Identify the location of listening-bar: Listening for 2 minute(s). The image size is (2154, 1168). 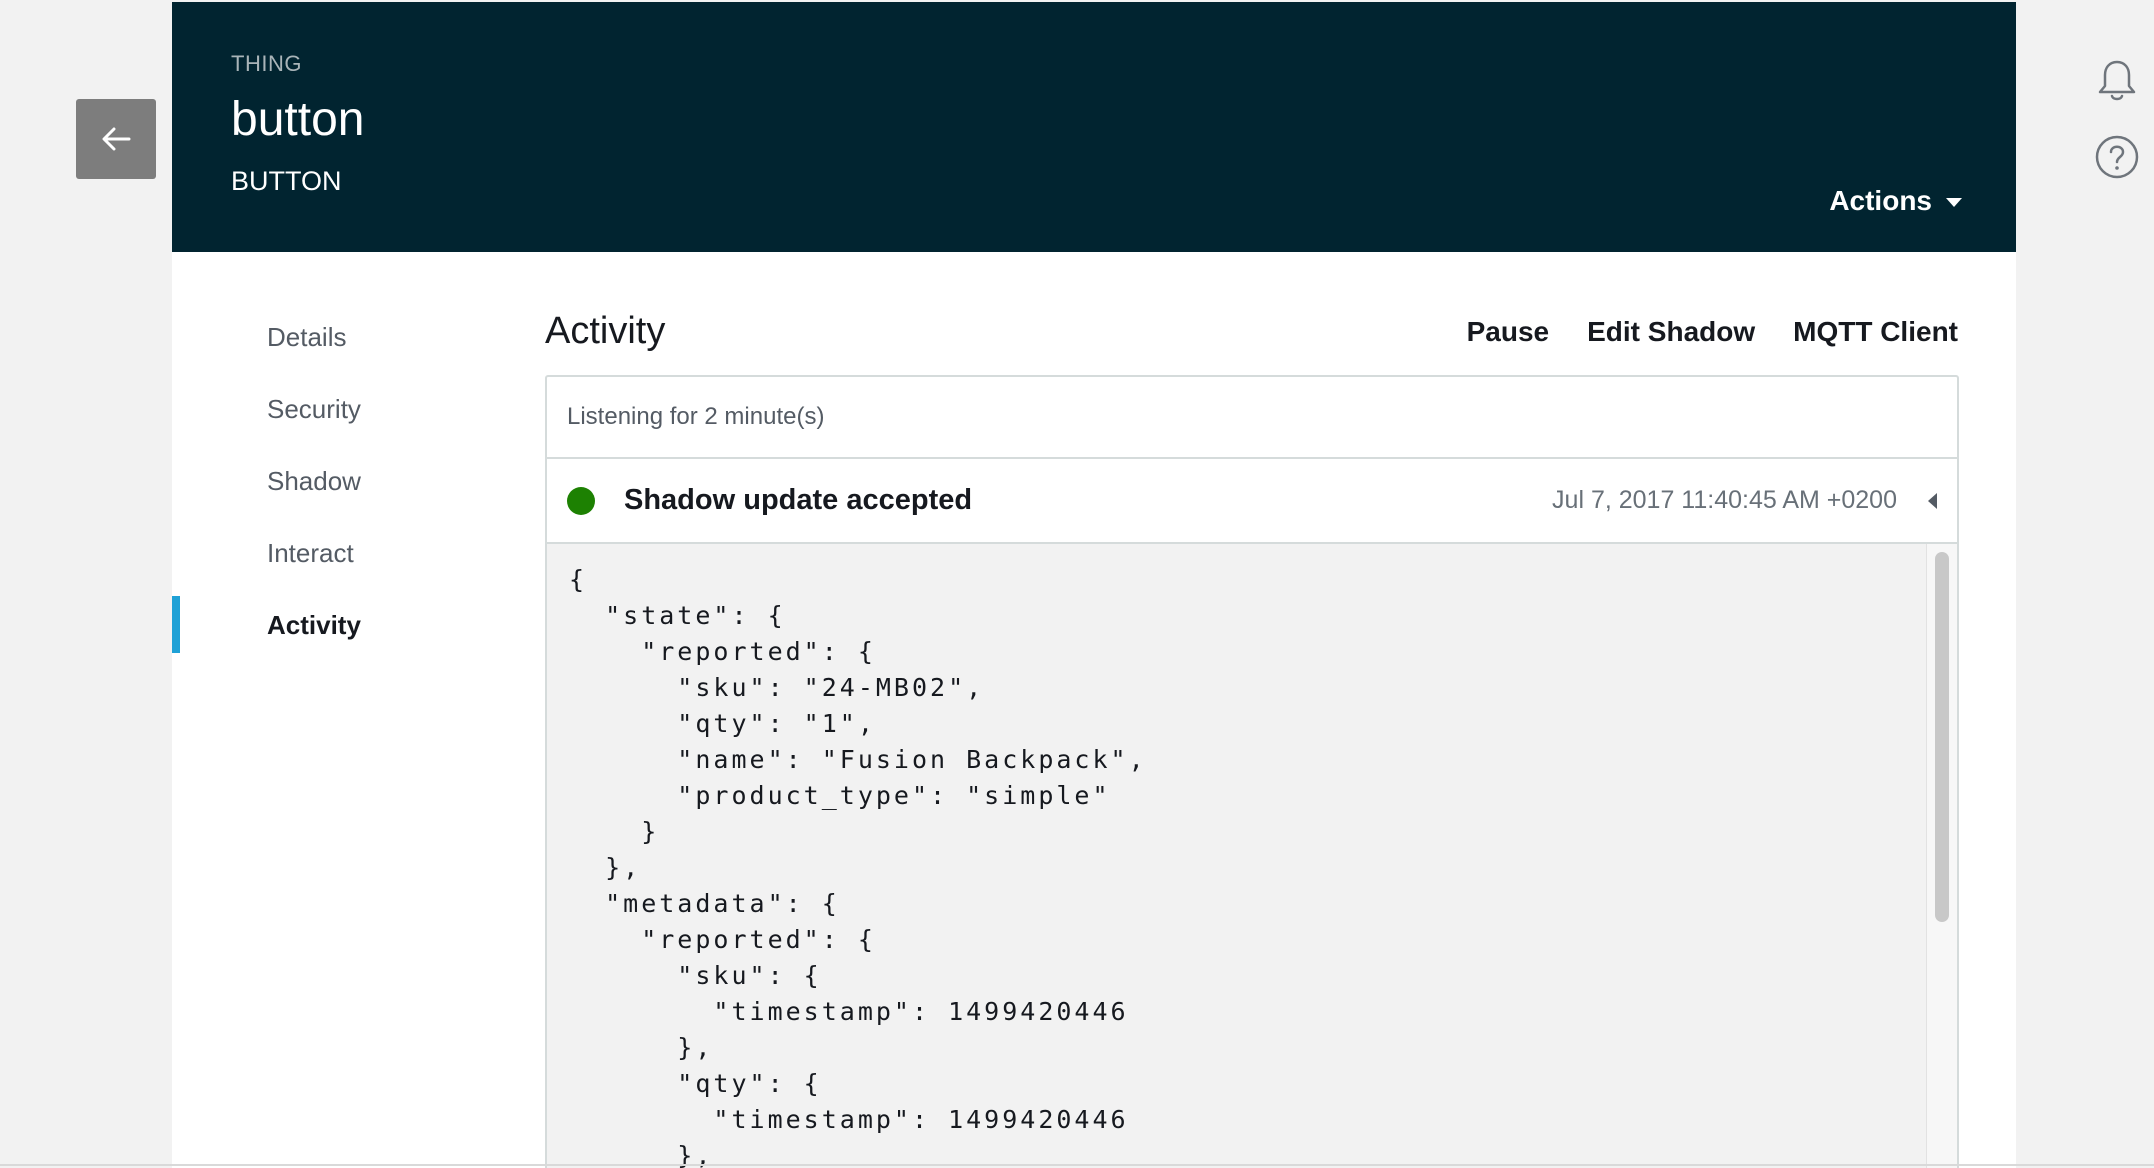
(1252, 418).